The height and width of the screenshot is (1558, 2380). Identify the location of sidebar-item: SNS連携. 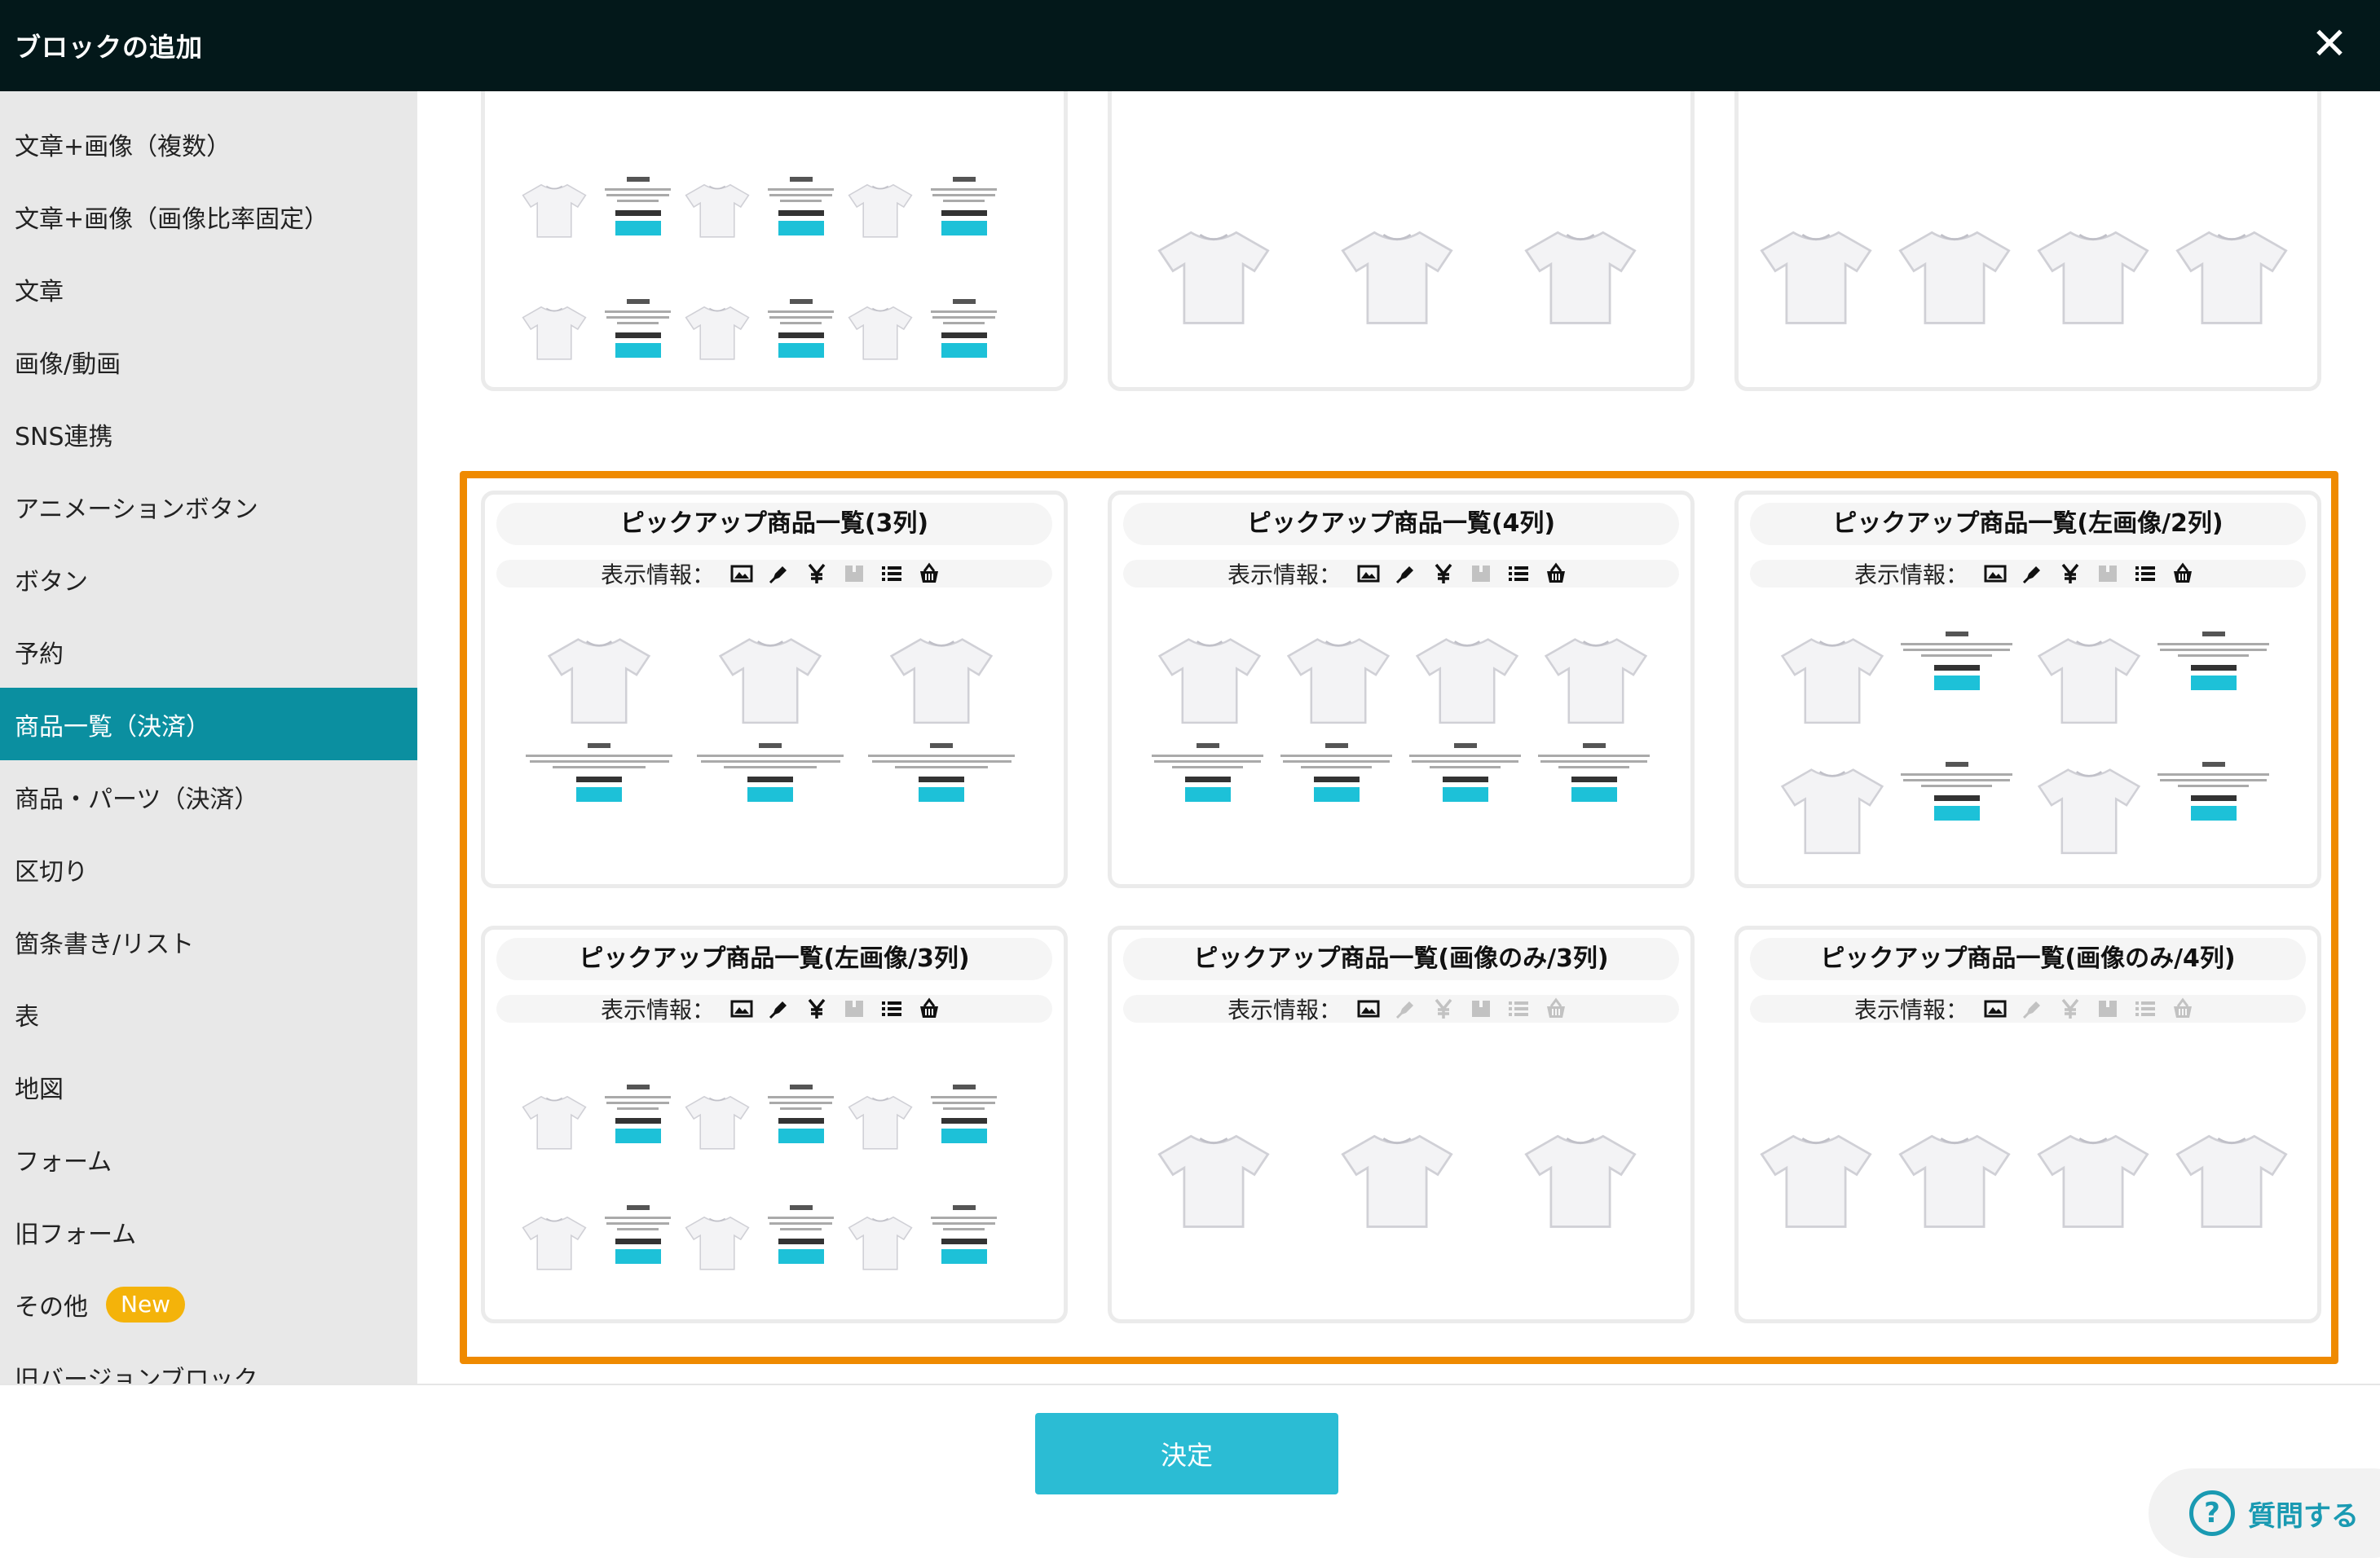
(209, 434).